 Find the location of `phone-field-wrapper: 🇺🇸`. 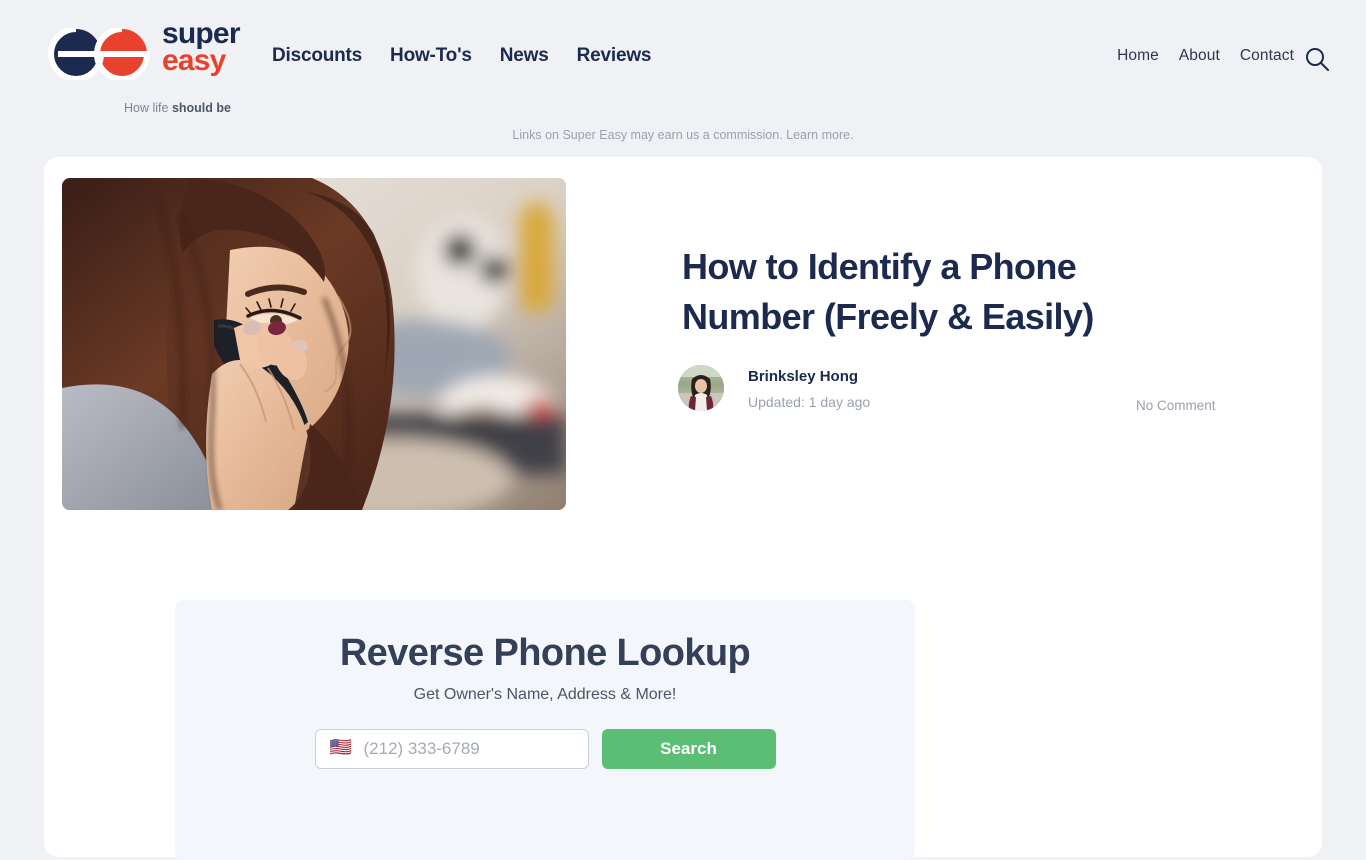

phone-field-wrapper: 🇺🇸 is located at coordinates (451, 749).